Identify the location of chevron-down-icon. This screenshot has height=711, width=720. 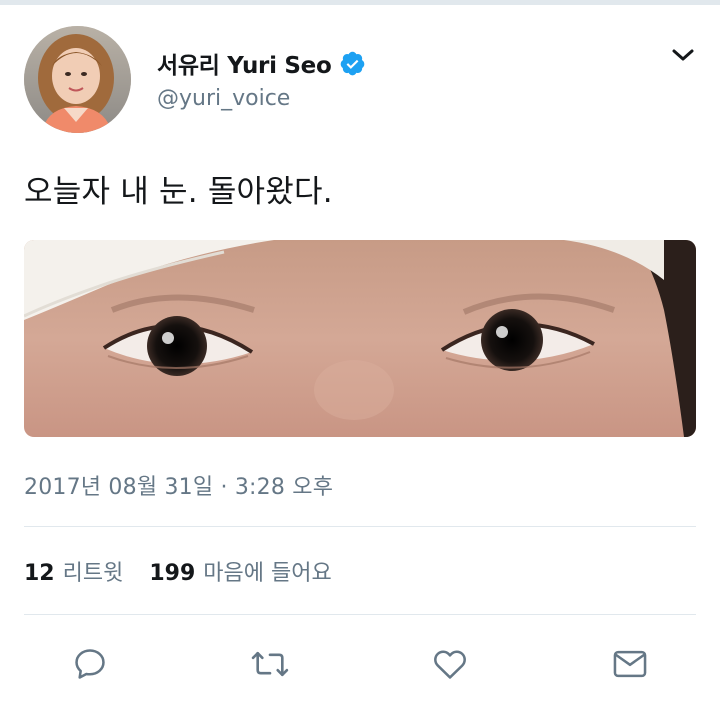
(683, 55).